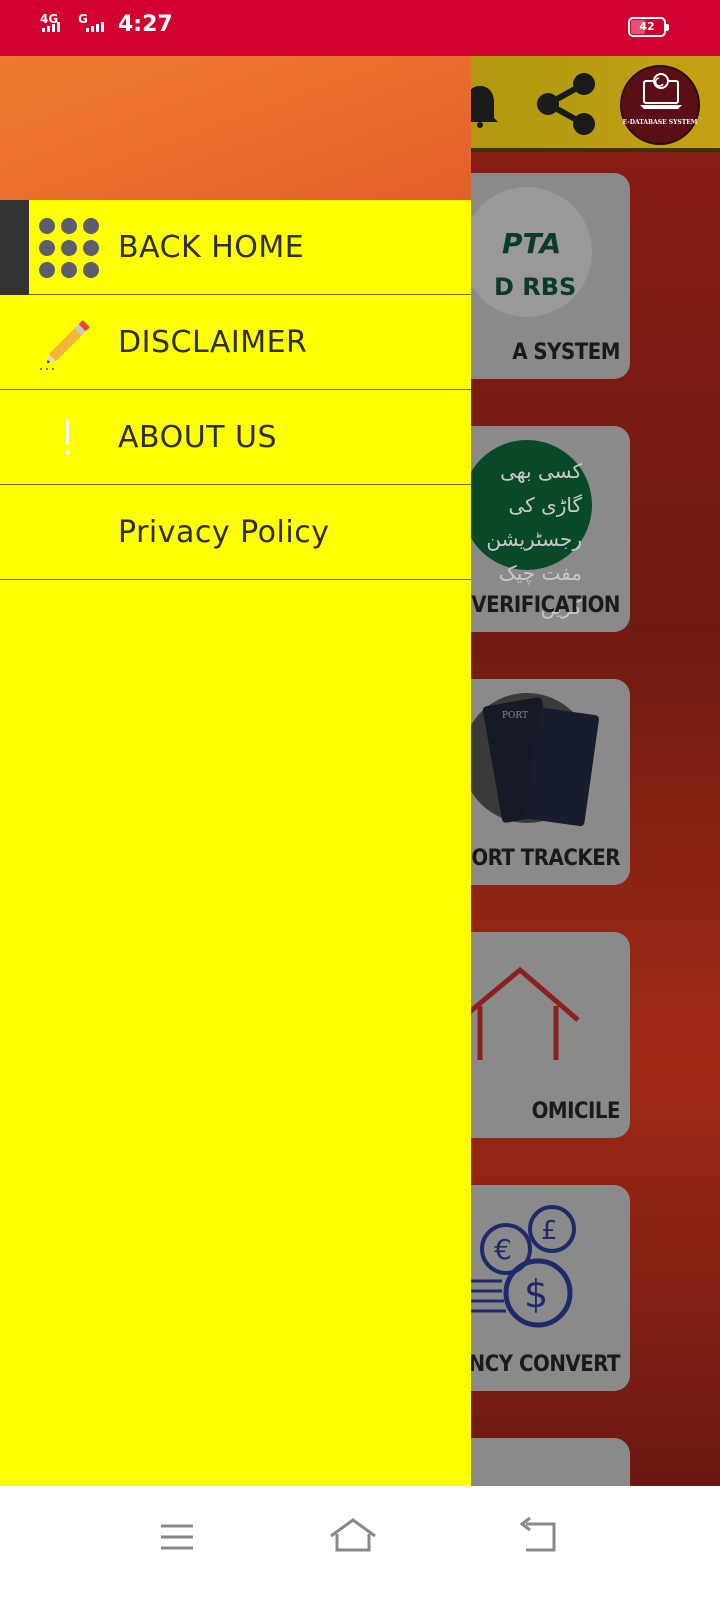  What do you see at coordinates (538, 1538) in the screenshot?
I see `back-icon` at bounding box center [538, 1538].